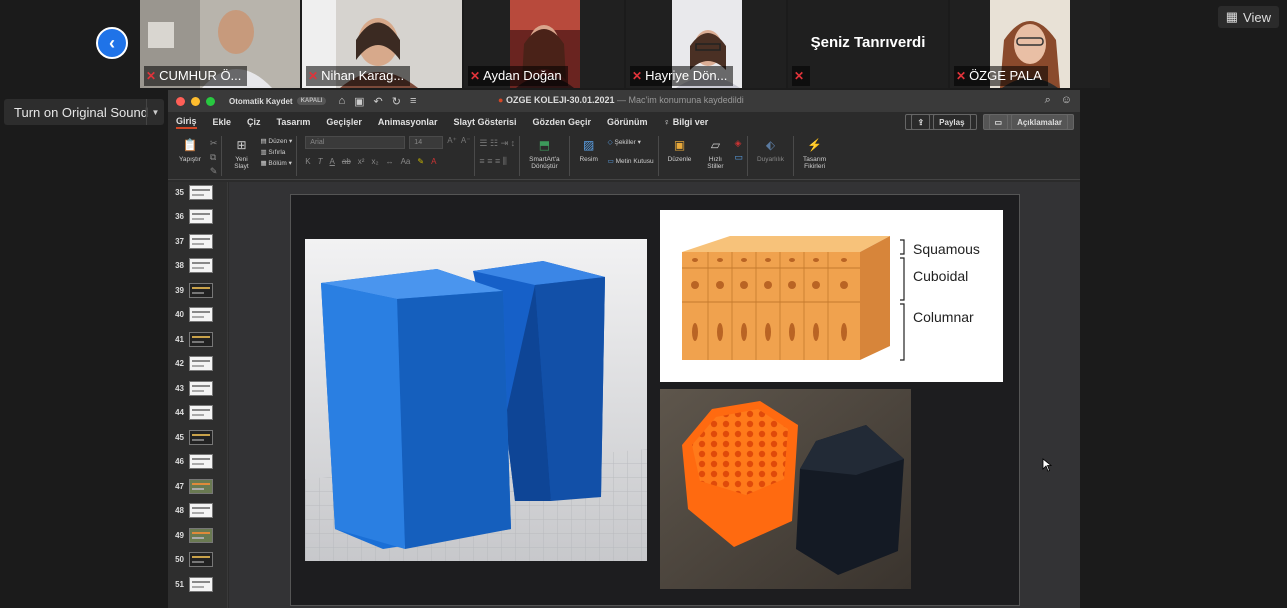  Describe the element at coordinates (868, 44) in the screenshot. I see `participant-tile: Şeniz Tanrıverdi ✕` at that location.